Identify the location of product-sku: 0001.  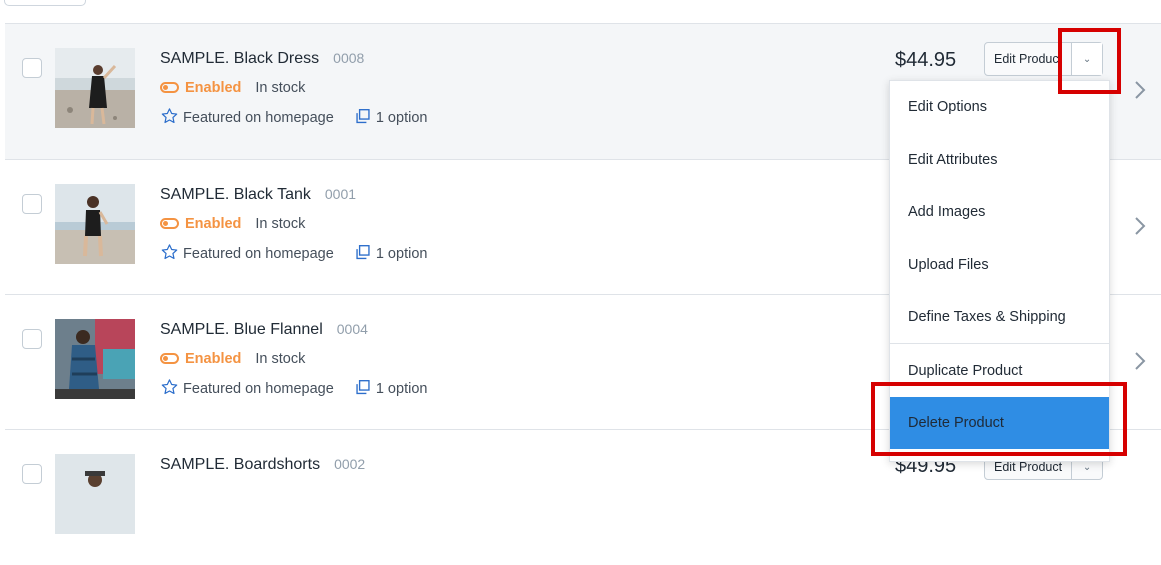
(340, 194).